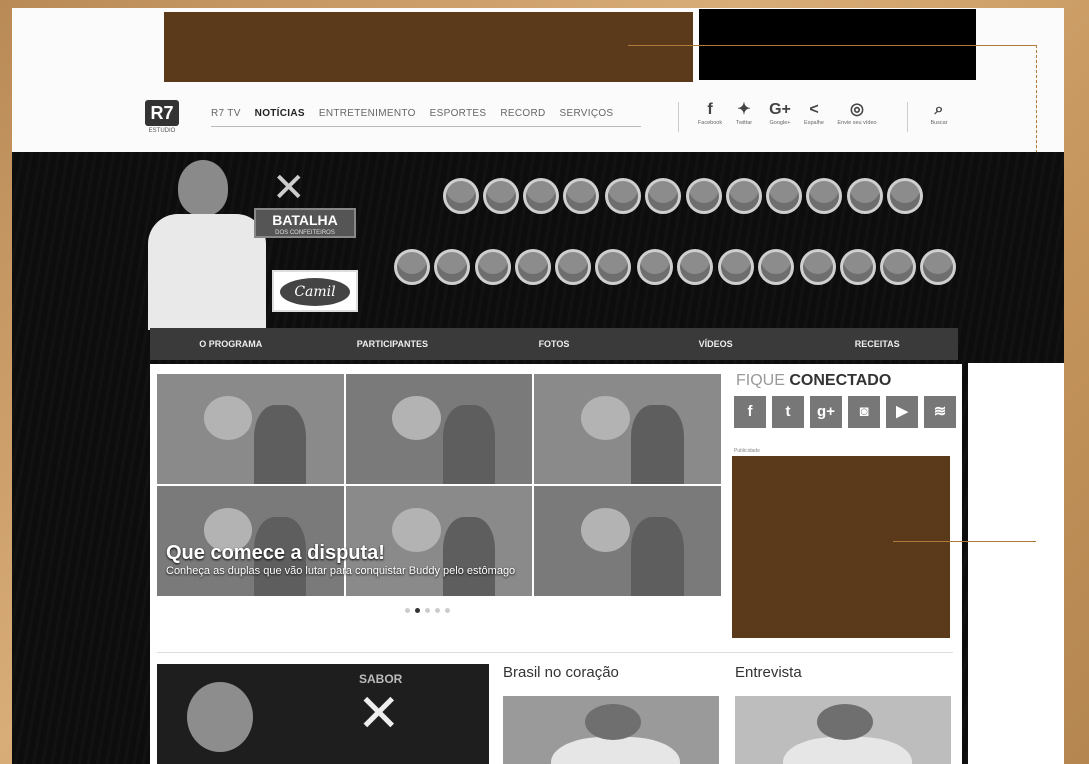  What do you see at coordinates (381, 679) in the screenshot?
I see `sabor-badge: SABOR` at bounding box center [381, 679].